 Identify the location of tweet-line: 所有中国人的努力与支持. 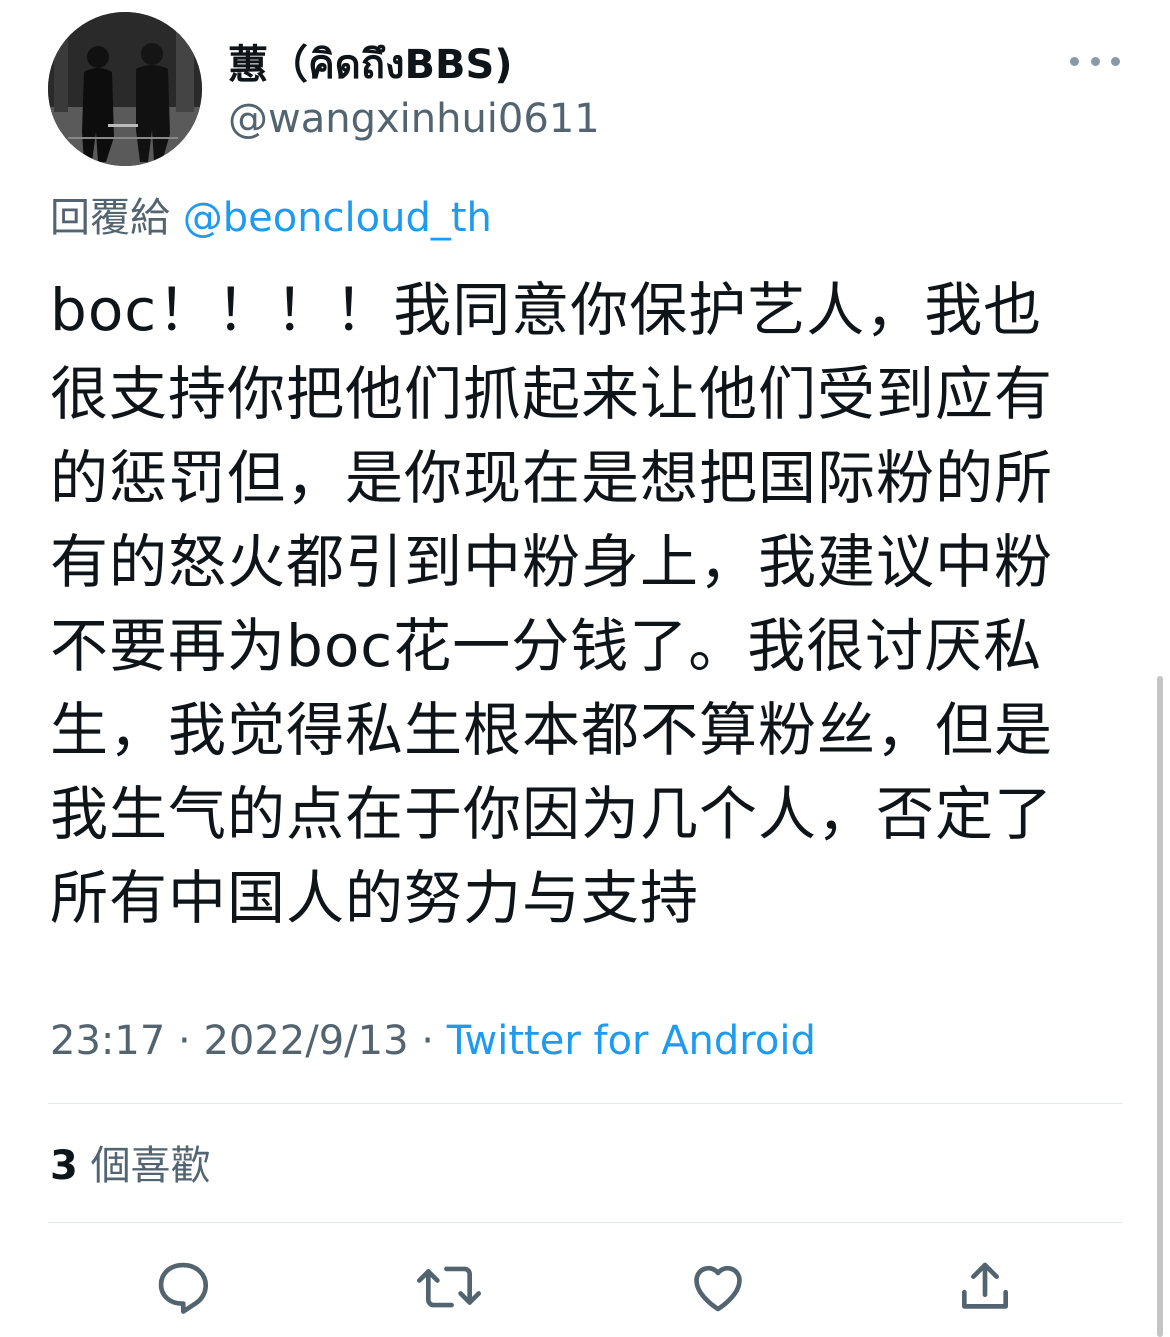
(375, 898).